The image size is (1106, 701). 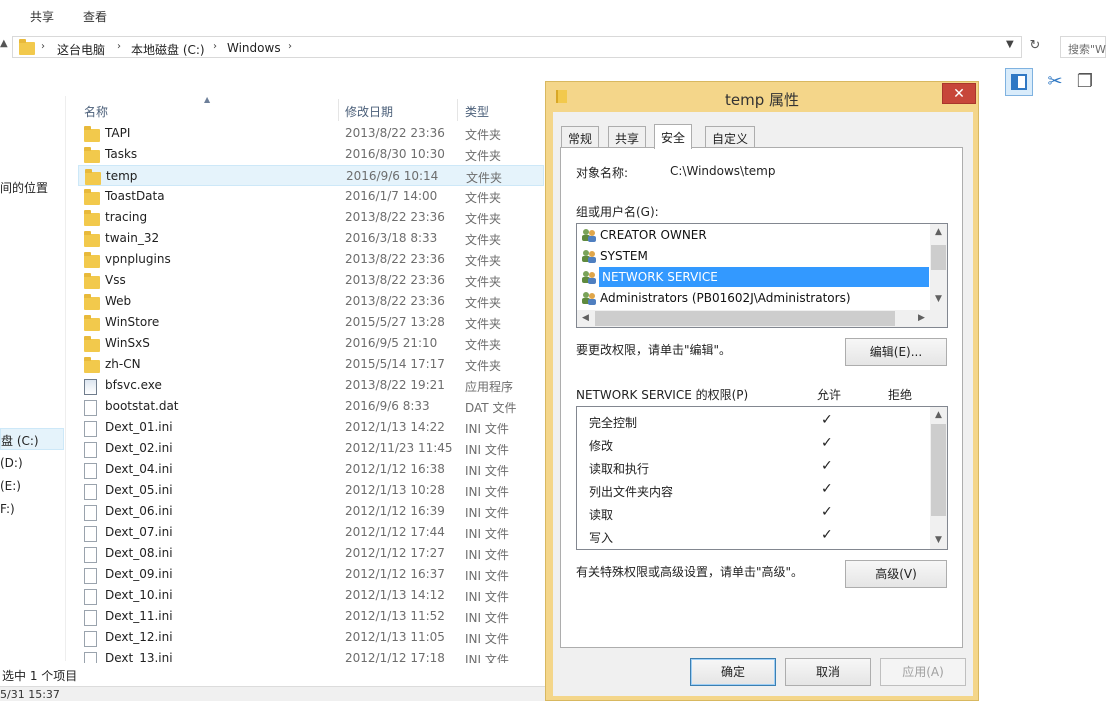 What do you see at coordinates (896, 574) in the screenshot?
I see `advanced-button: 高级(V)` at bounding box center [896, 574].